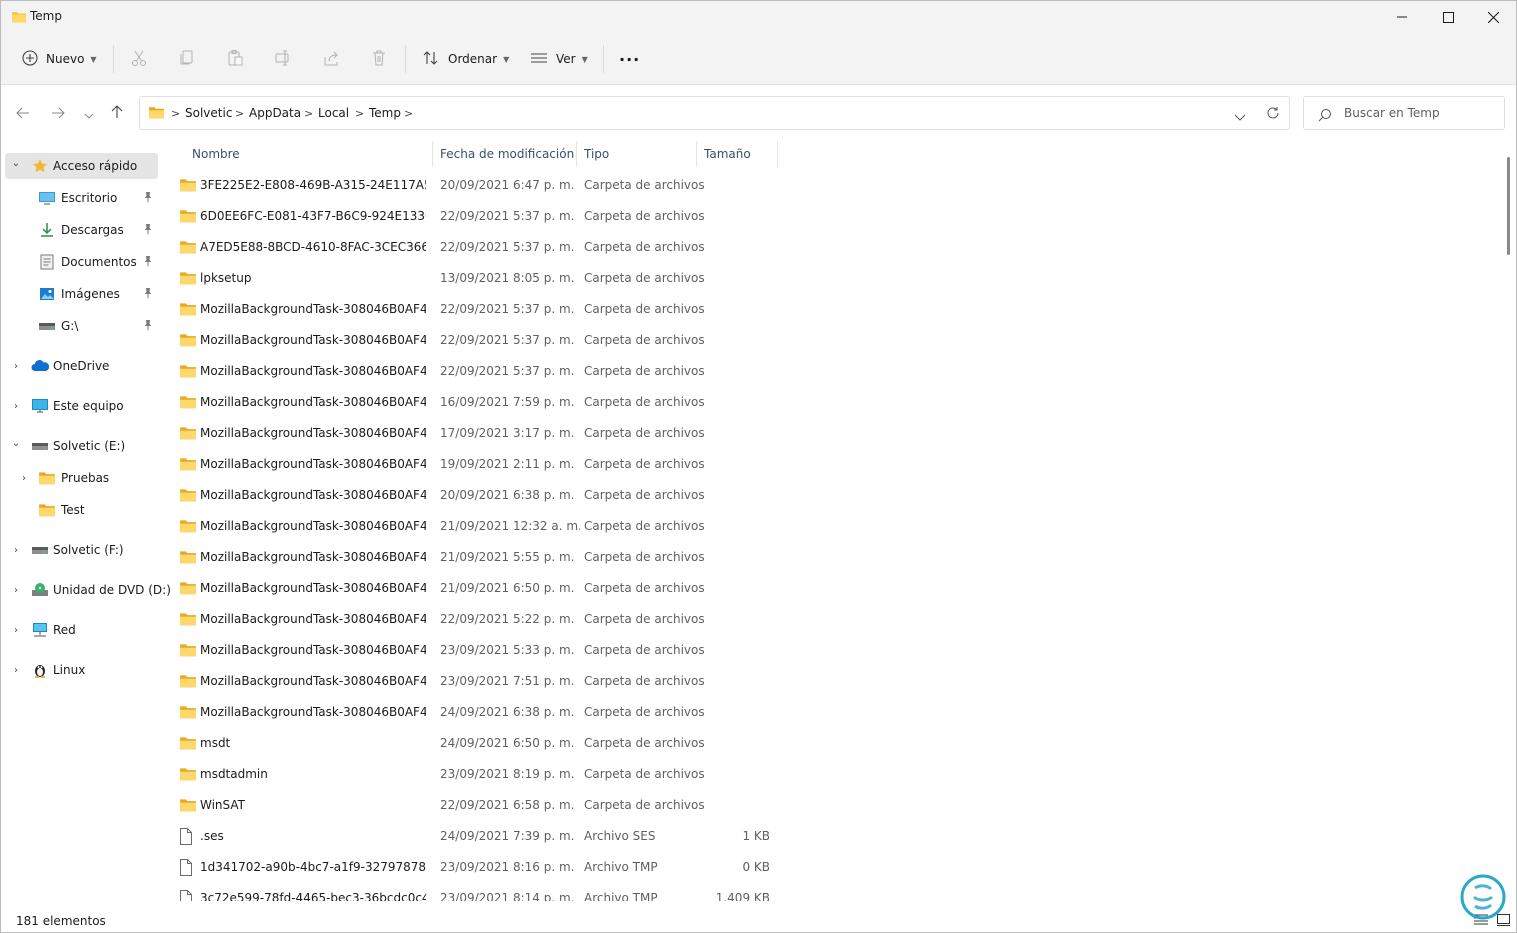  What do you see at coordinates (629, 59) in the screenshot?
I see `more-options-button: ···` at bounding box center [629, 59].